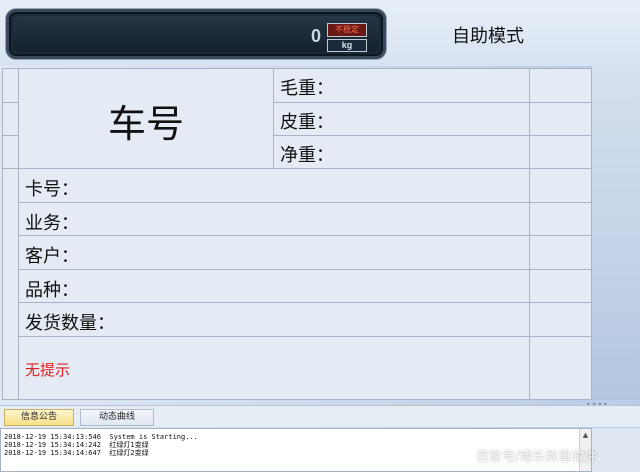 The height and width of the screenshot is (472, 640). I want to click on business-value-cell, so click(561, 219).